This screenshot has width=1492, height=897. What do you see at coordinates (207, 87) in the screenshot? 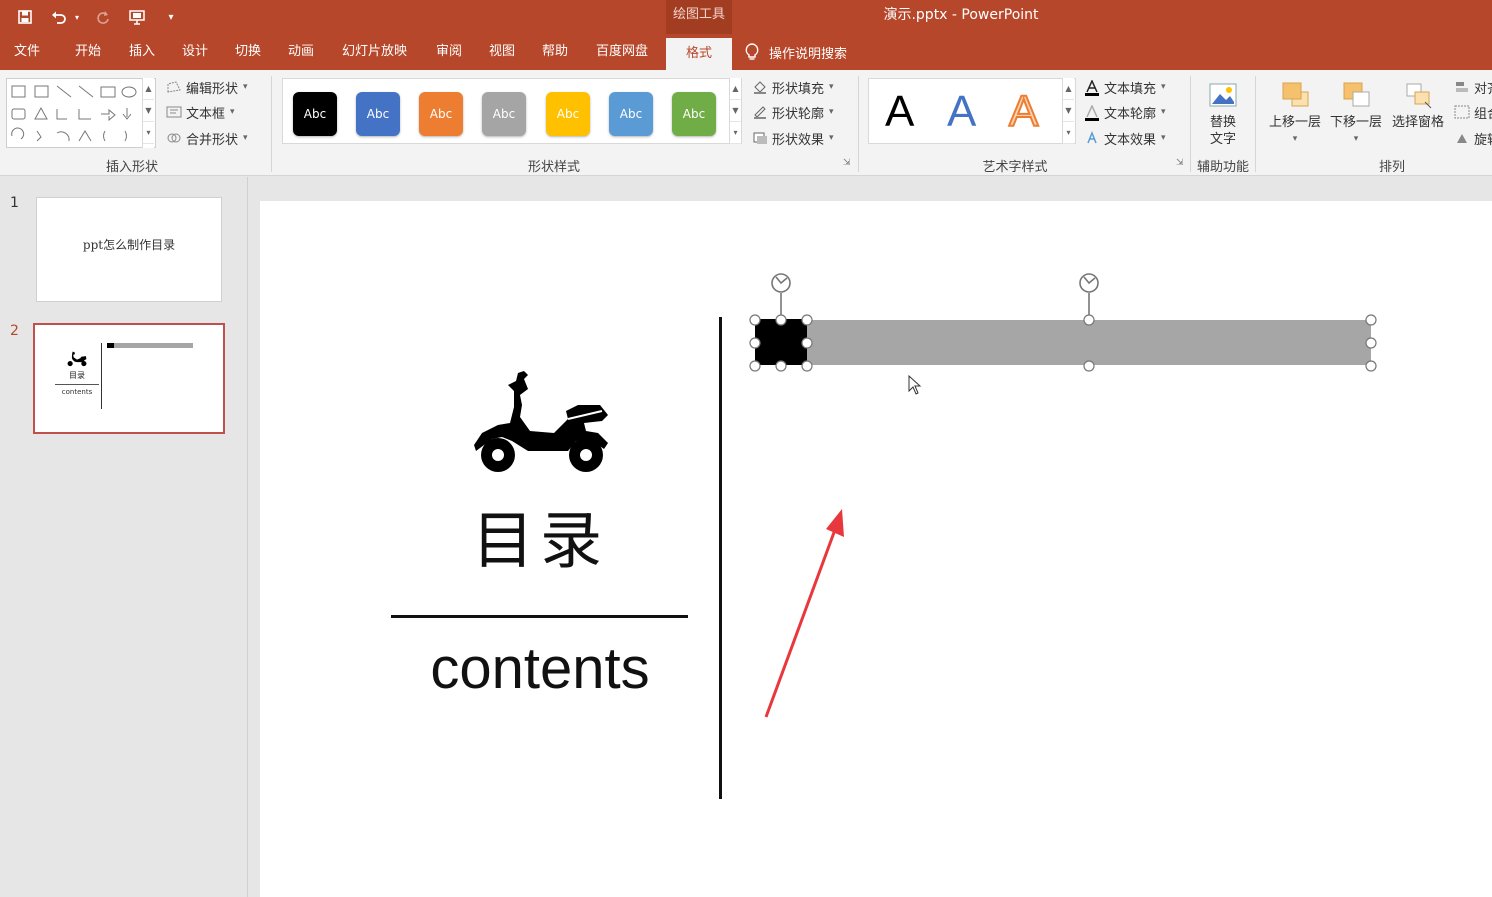
I see `edit-shape-button: 编辑形状 ▾` at bounding box center [207, 87].